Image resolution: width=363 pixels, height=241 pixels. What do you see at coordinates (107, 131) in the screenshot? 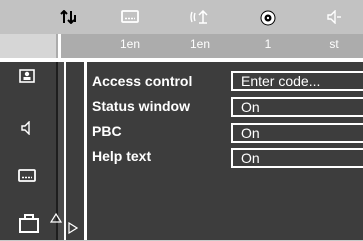
I see `menu-item-pbc-label: PBC` at bounding box center [107, 131].